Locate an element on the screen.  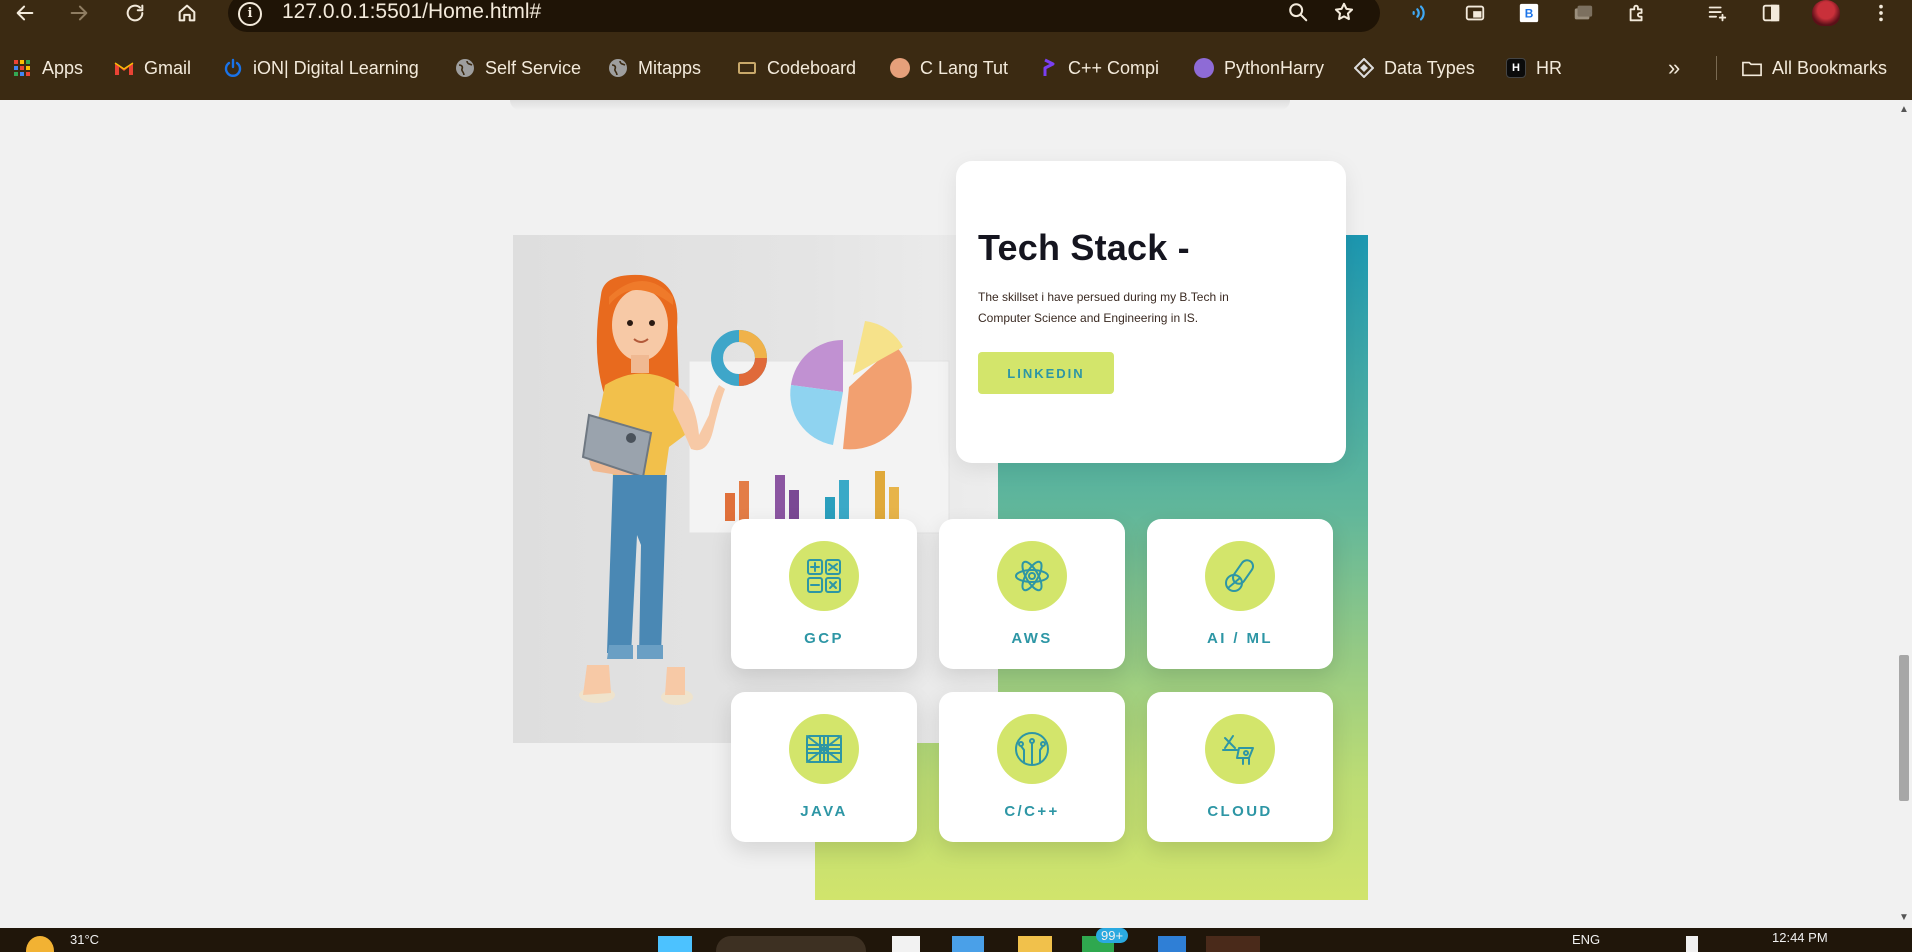
skill-label: GCP is located at coordinates (824, 638).